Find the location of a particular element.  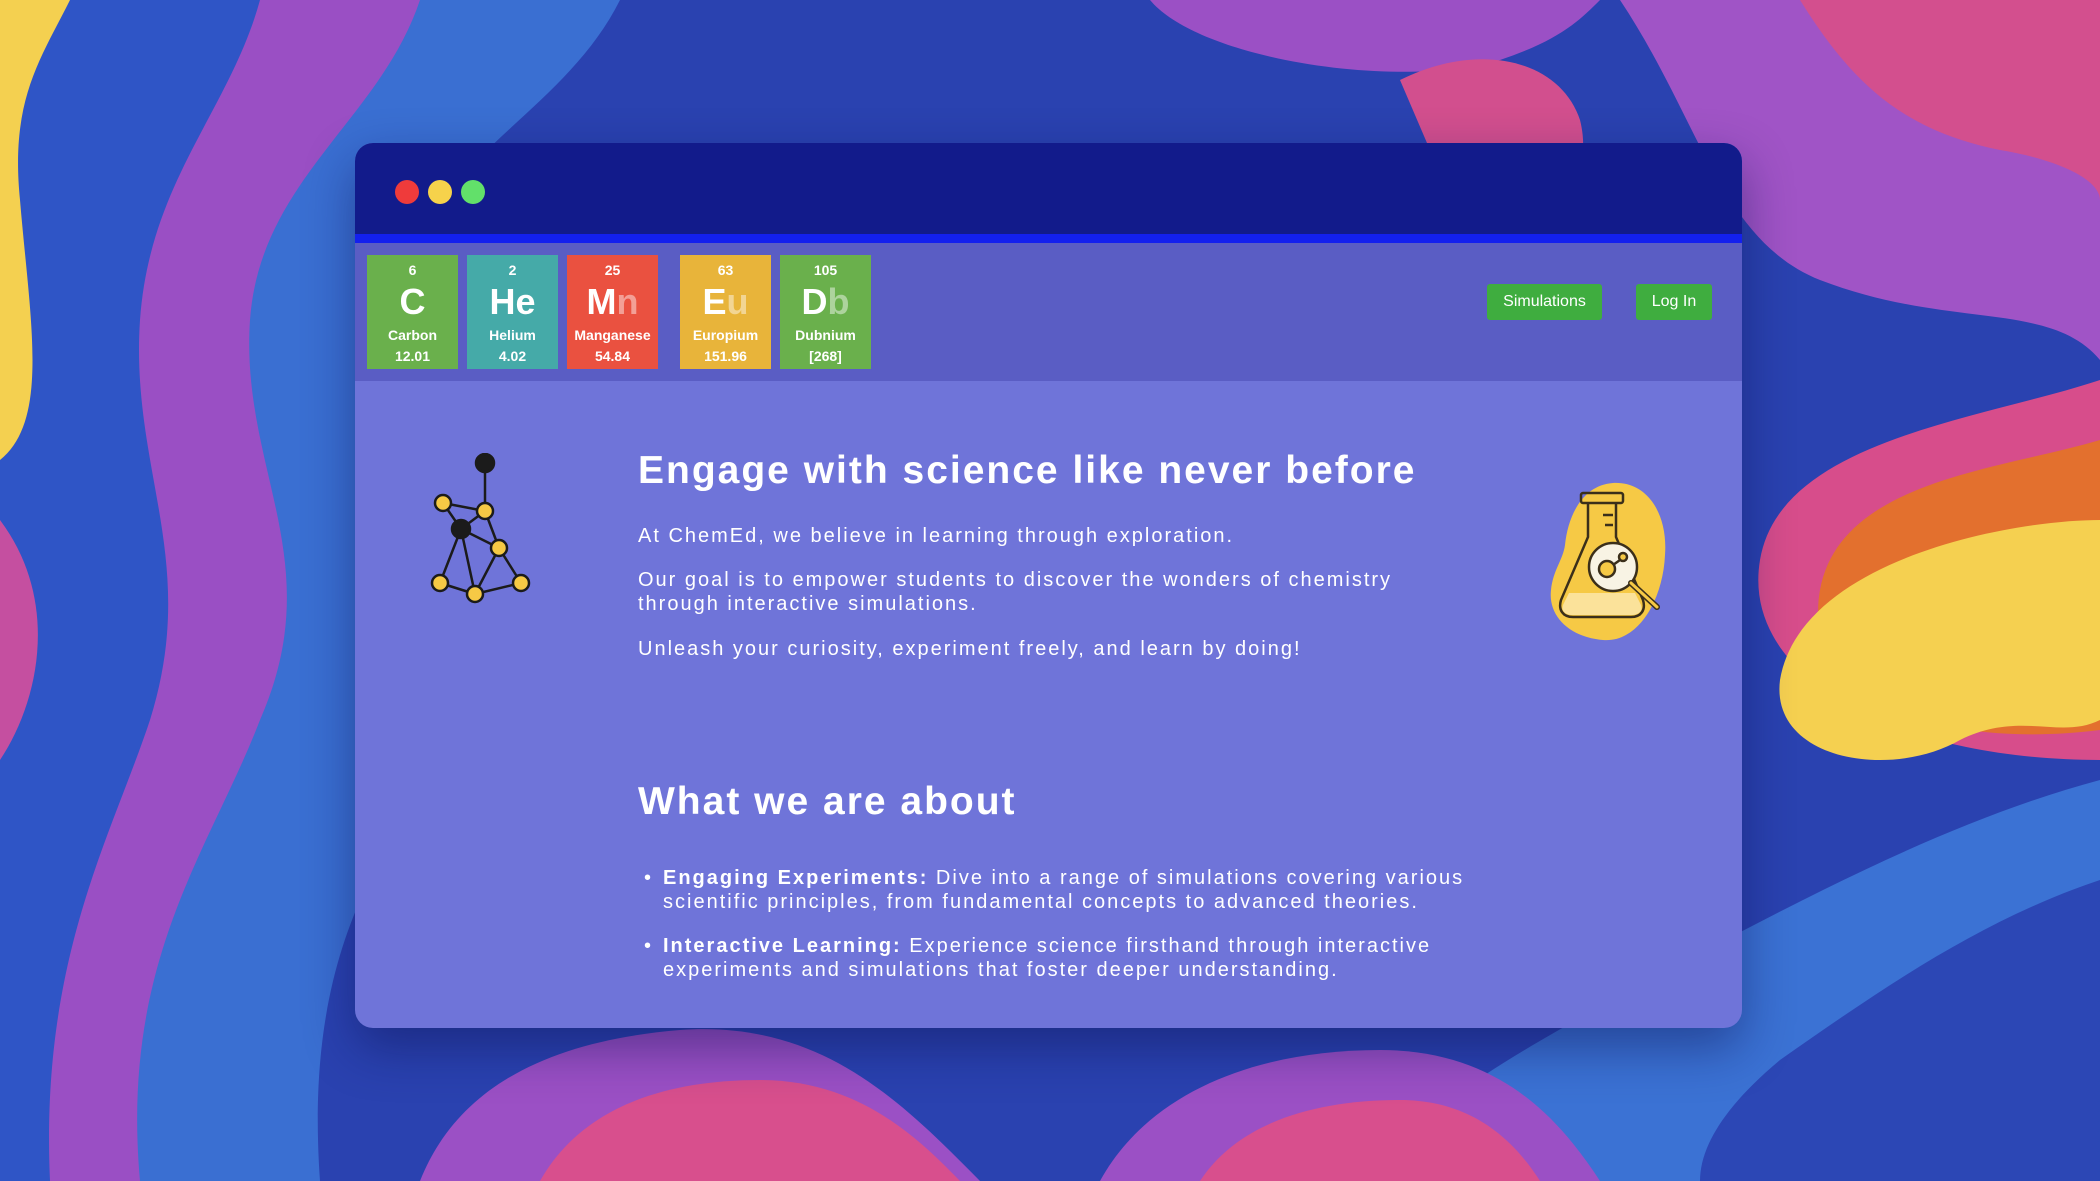

atomic-number: 25 is located at coordinates (612, 270).